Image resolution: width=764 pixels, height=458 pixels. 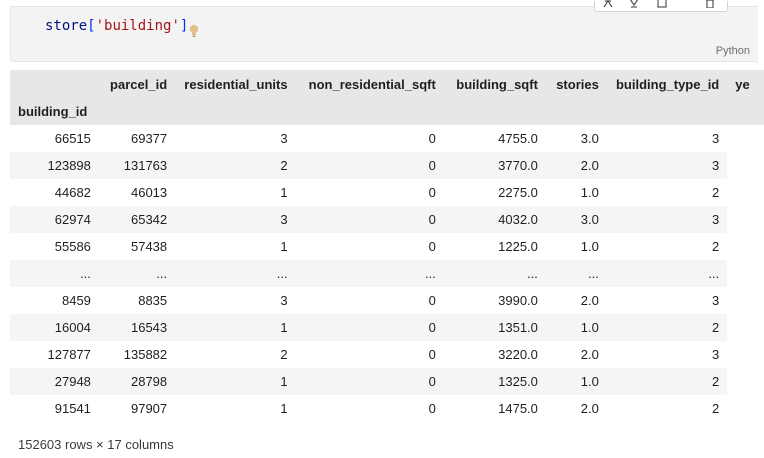 What do you see at coordinates (387, 219) in the screenshot?
I see `table-row: 62974 65342 3 0 4032.0 3.0 3` at bounding box center [387, 219].